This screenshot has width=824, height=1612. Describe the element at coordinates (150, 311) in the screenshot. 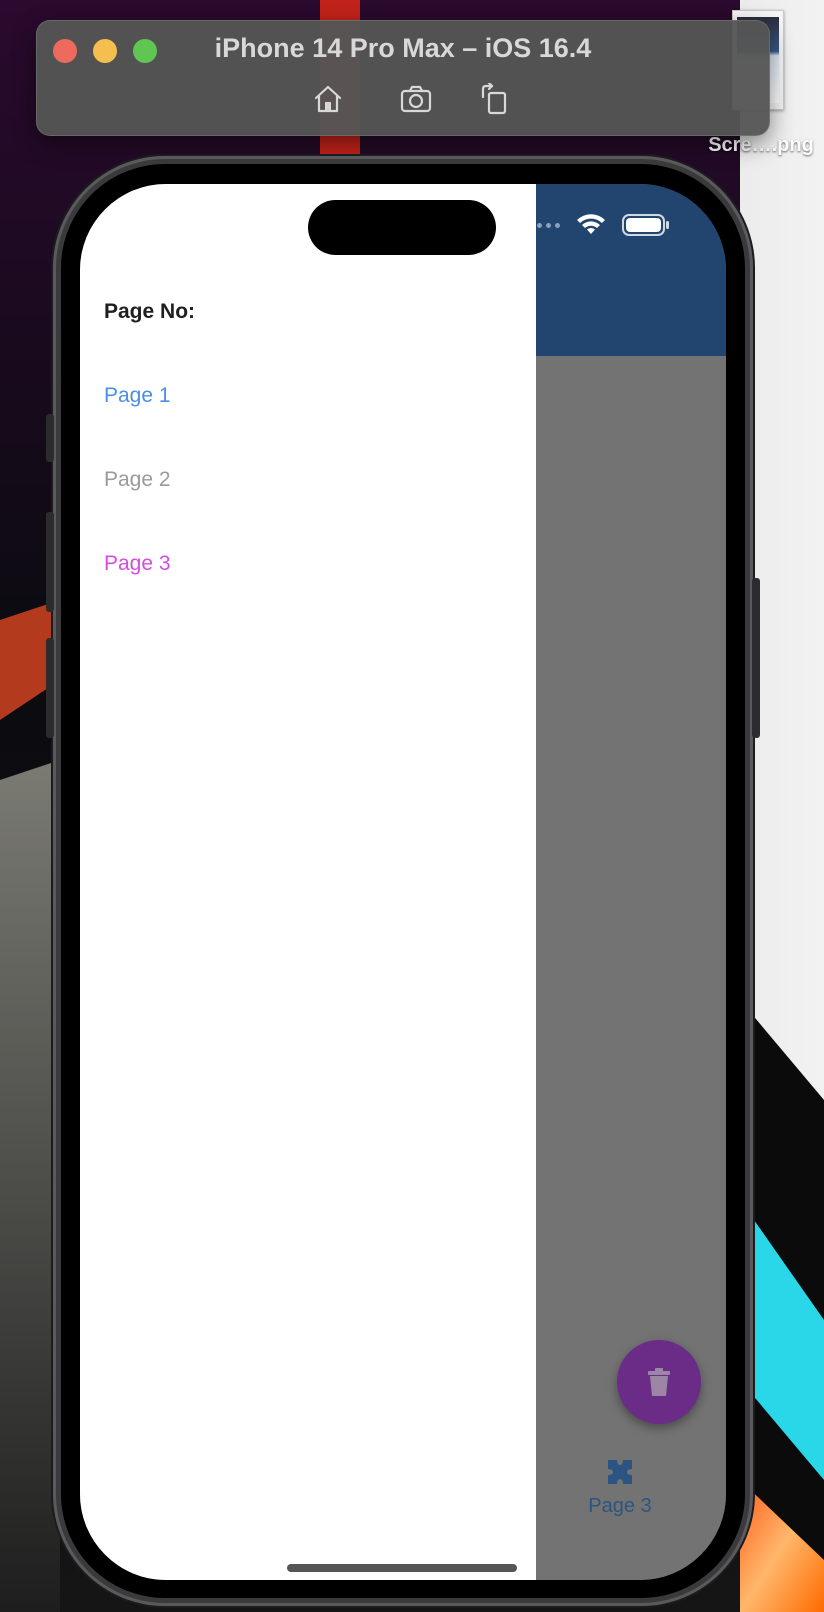

I see `drawer-header: Page No:` at that location.